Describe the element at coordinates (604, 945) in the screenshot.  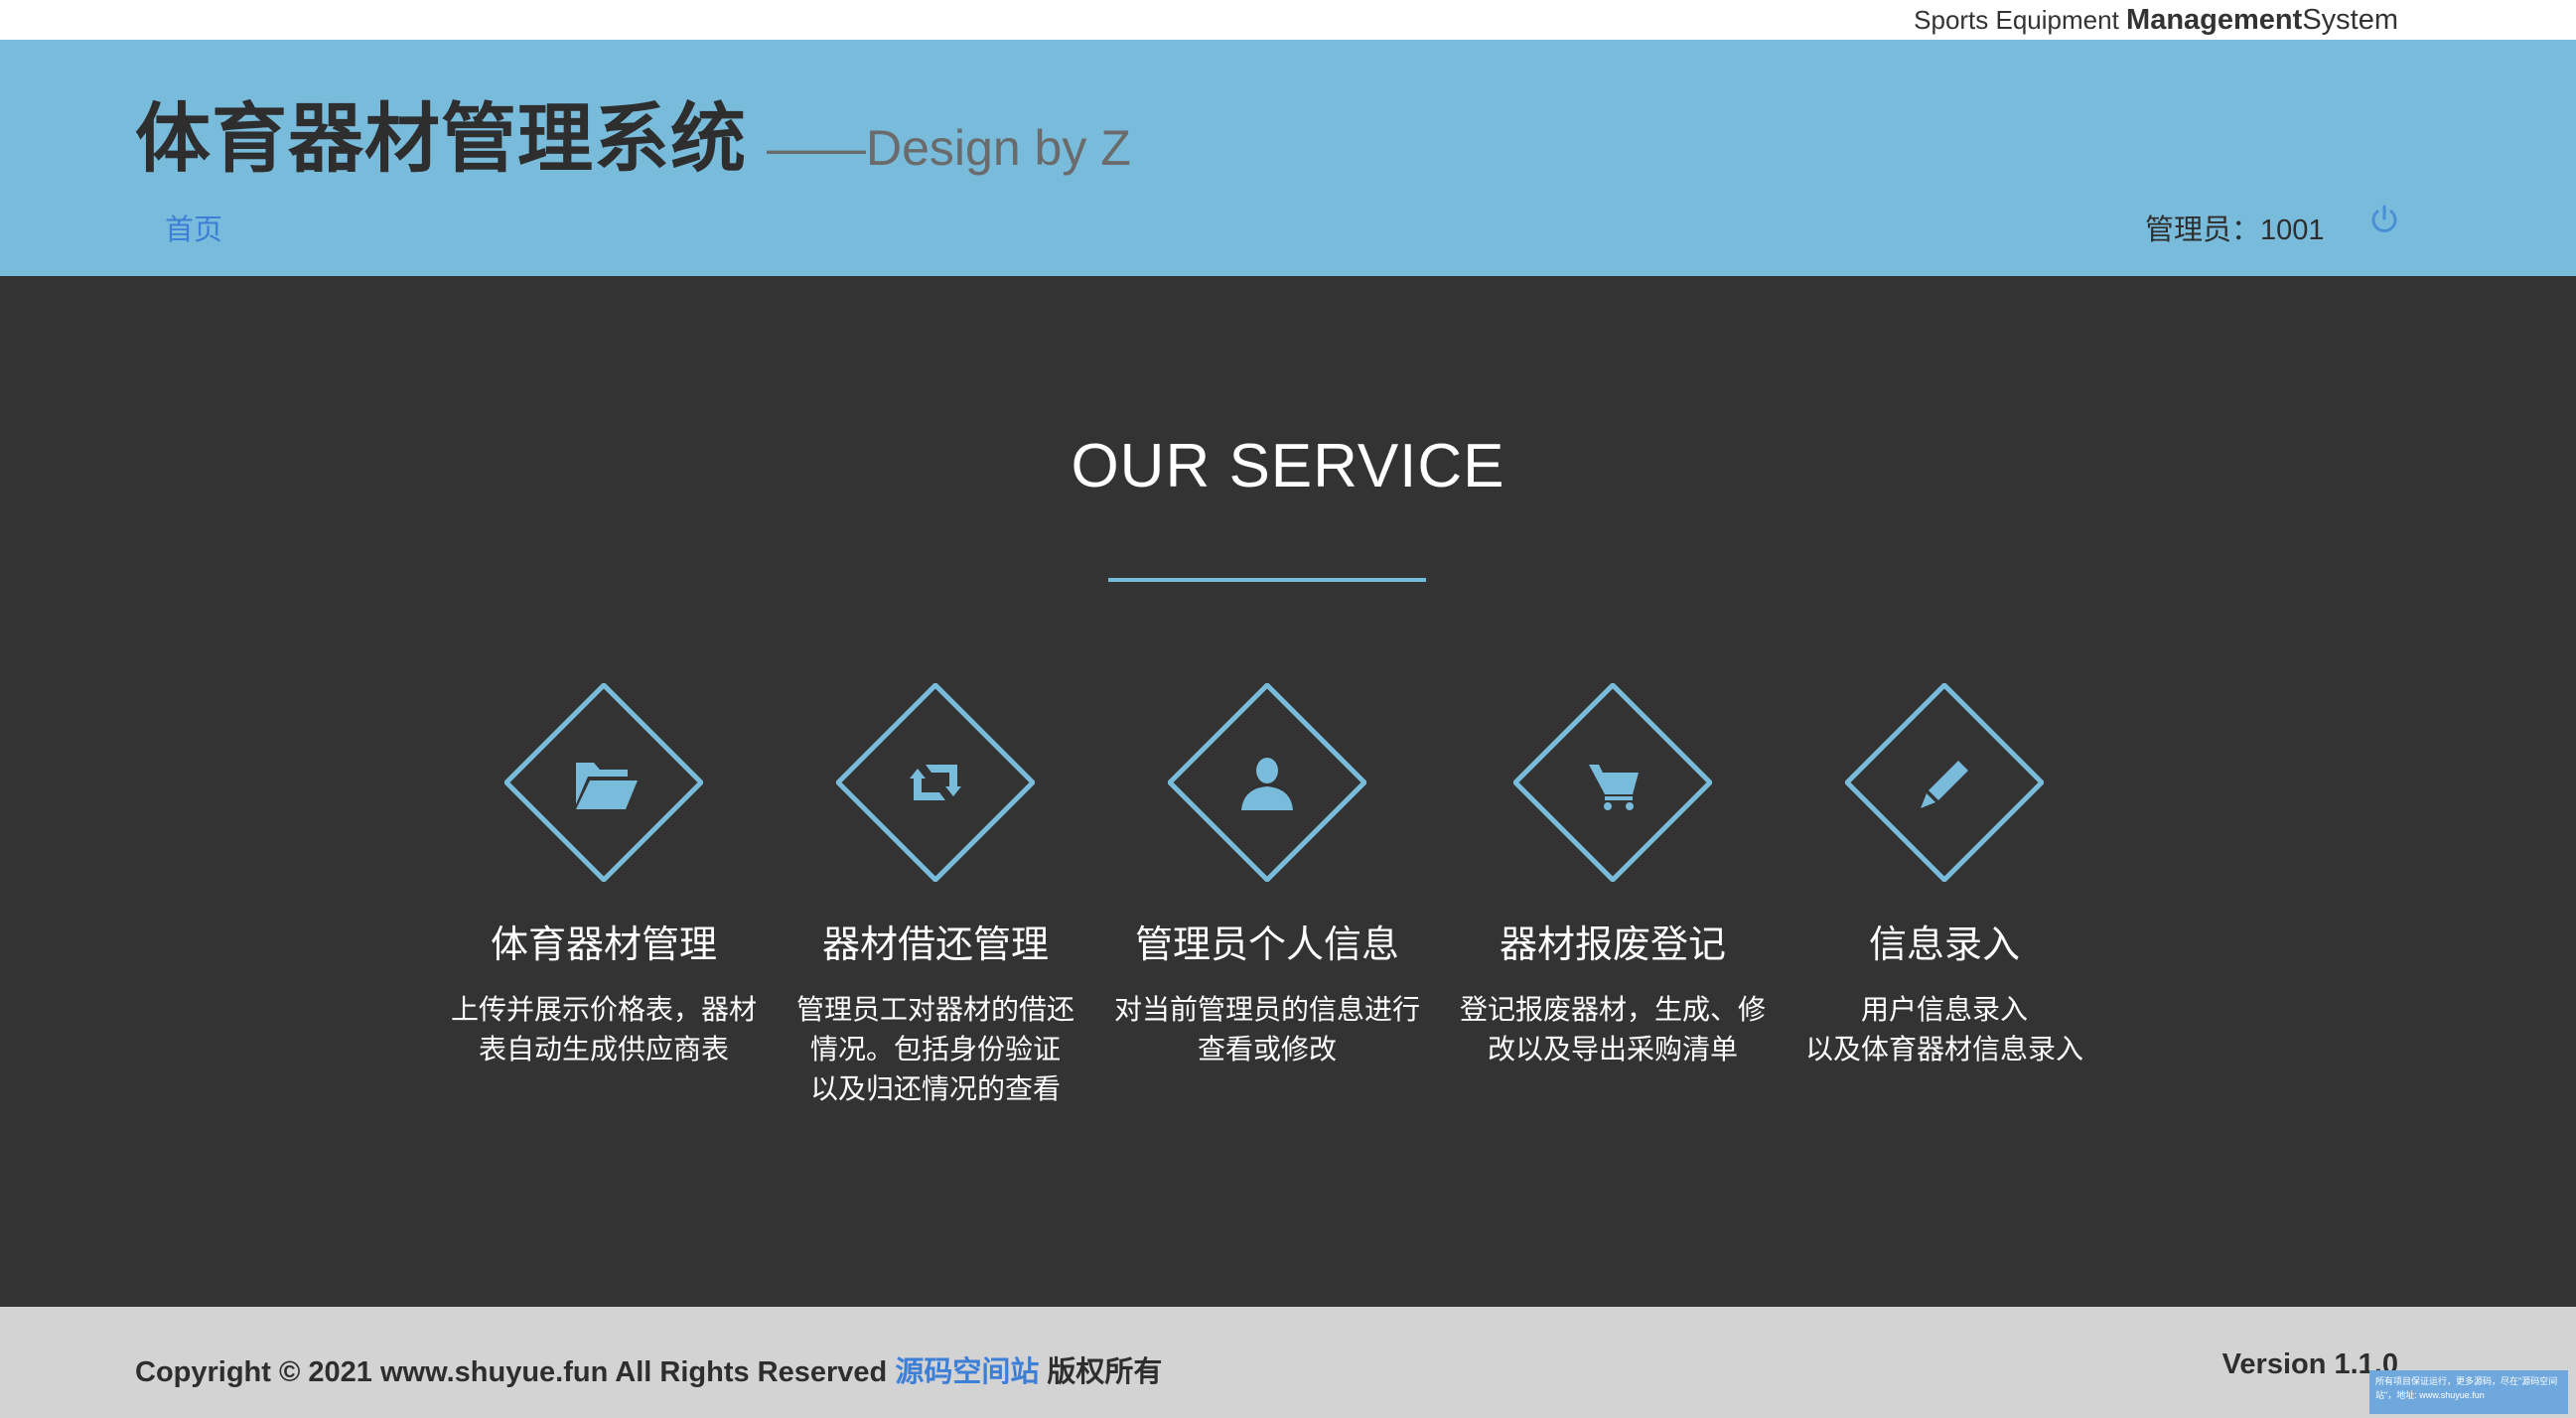
I see `service-item-name: 体育器材管理` at that location.